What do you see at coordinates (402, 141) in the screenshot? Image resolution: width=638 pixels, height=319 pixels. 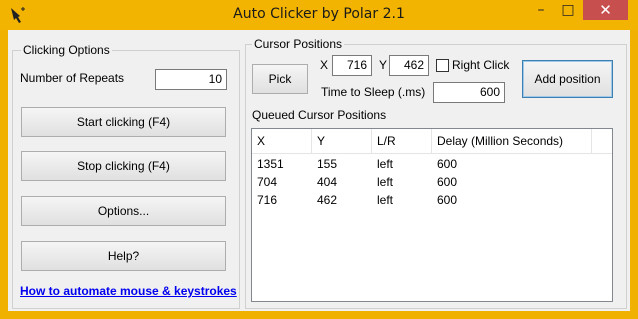 I see `column-header-lr: L/R` at bounding box center [402, 141].